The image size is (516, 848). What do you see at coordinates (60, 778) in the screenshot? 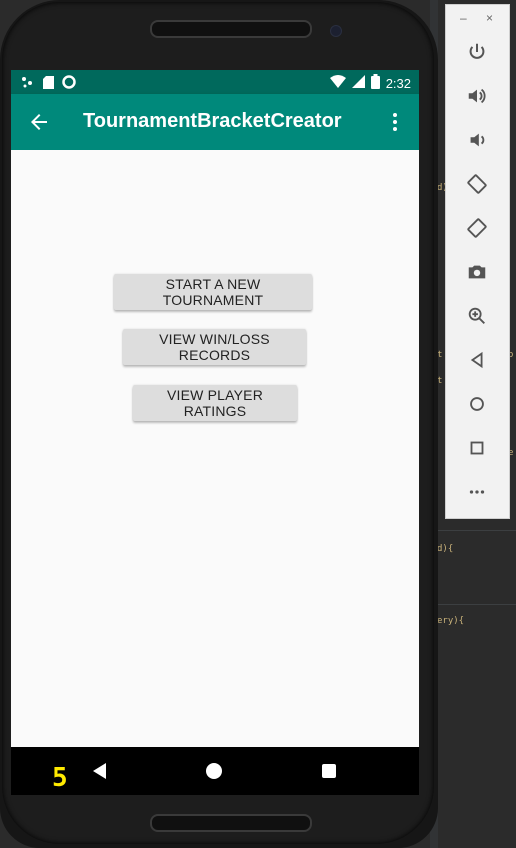
I see `fps-counter: 5` at bounding box center [60, 778].